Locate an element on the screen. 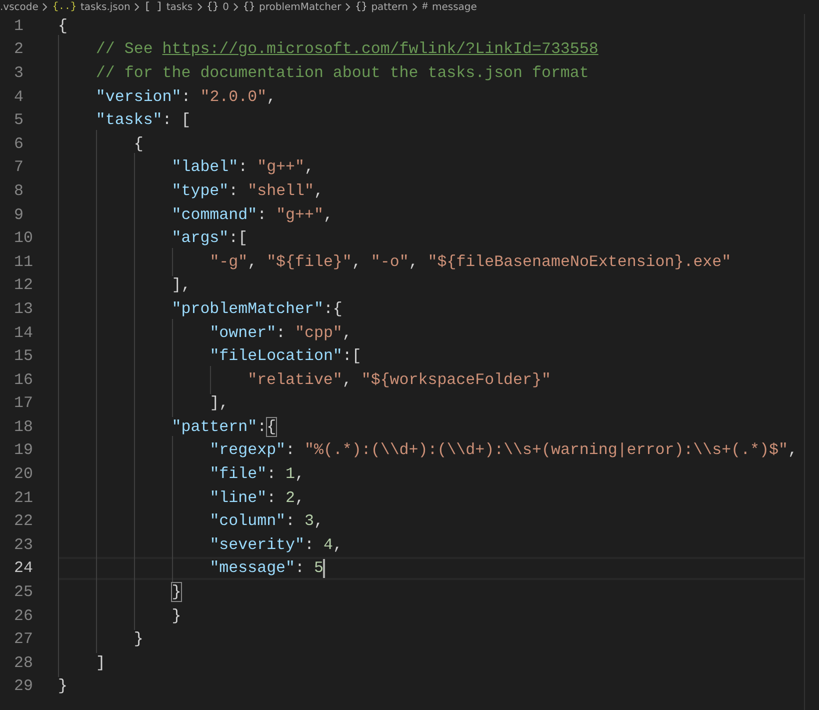 The image size is (819, 710). line-number: 10 is located at coordinates (23, 238).